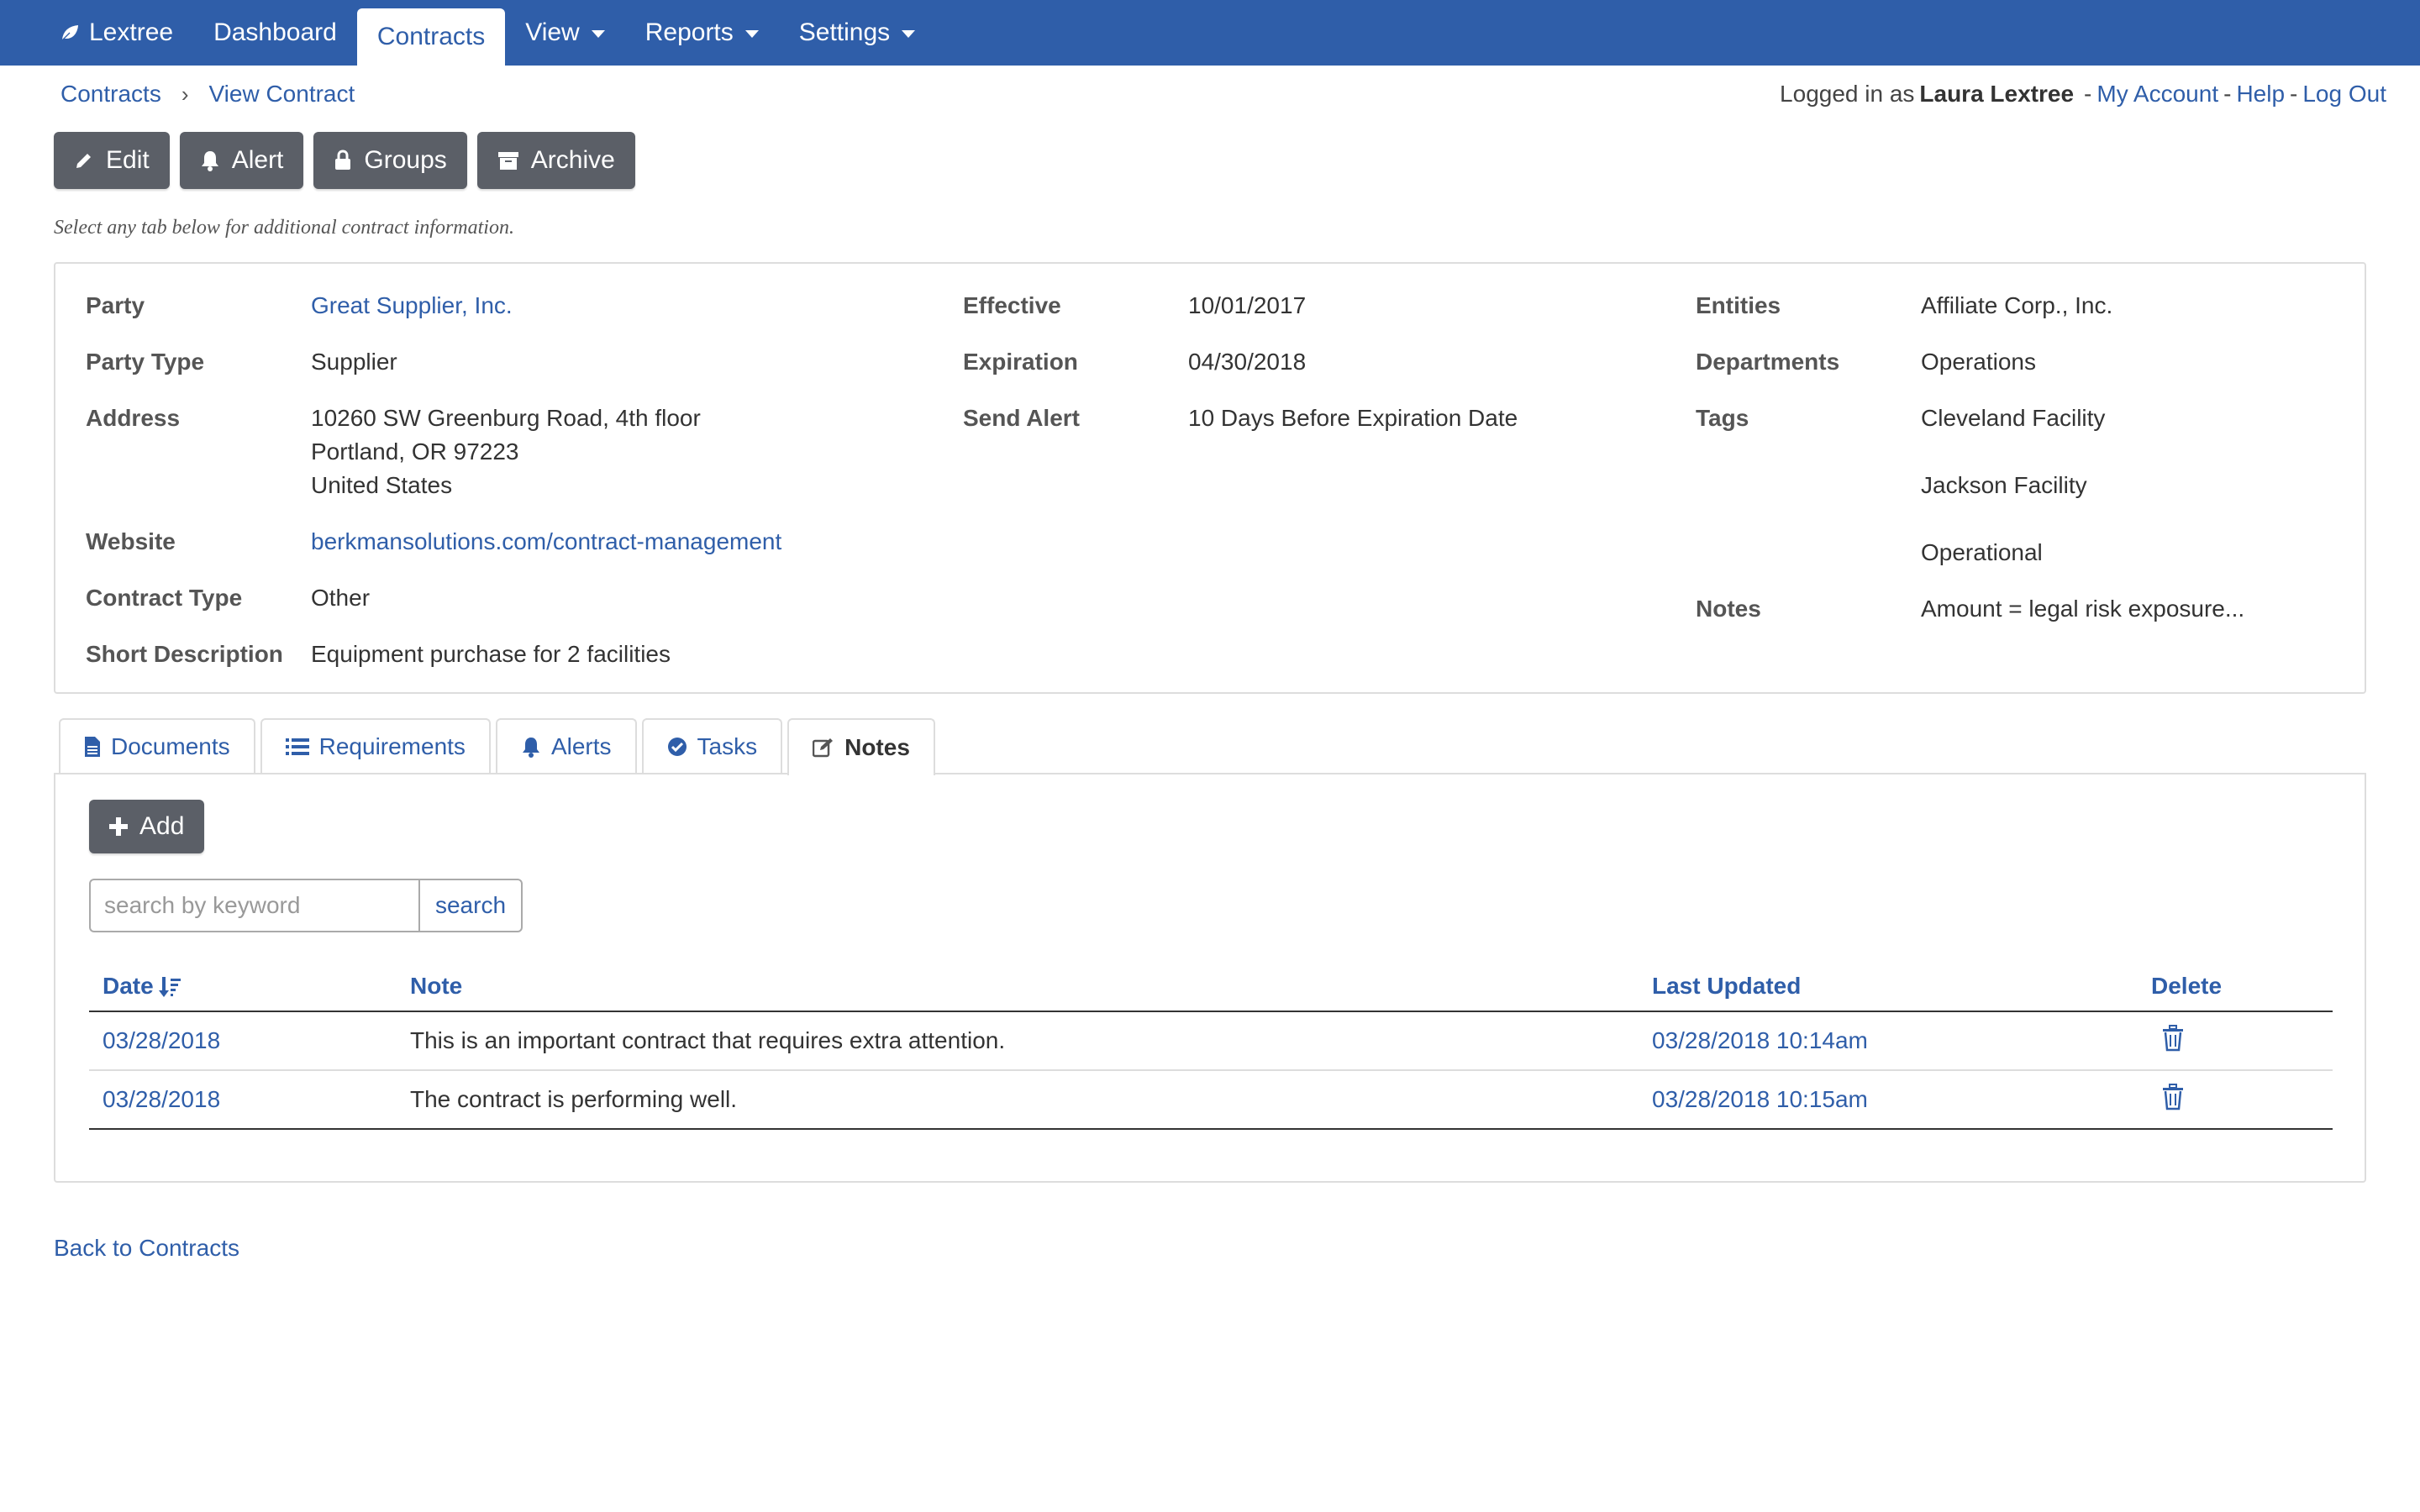 The height and width of the screenshot is (1512, 2420). What do you see at coordinates (254, 905) in the screenshot?
I see `search-input` at bounding box center [254, 905].